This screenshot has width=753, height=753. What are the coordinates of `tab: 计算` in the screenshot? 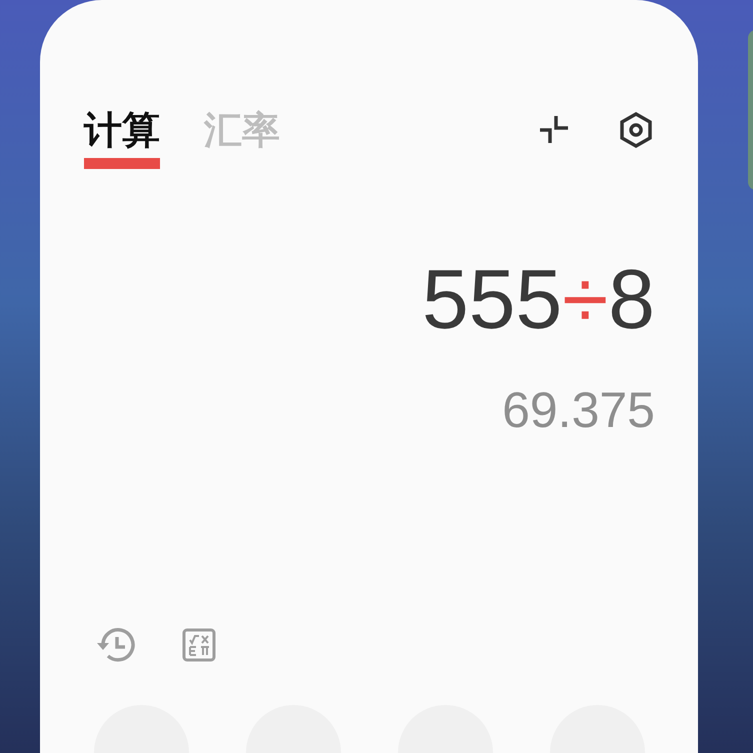 It's located at (122, 139).